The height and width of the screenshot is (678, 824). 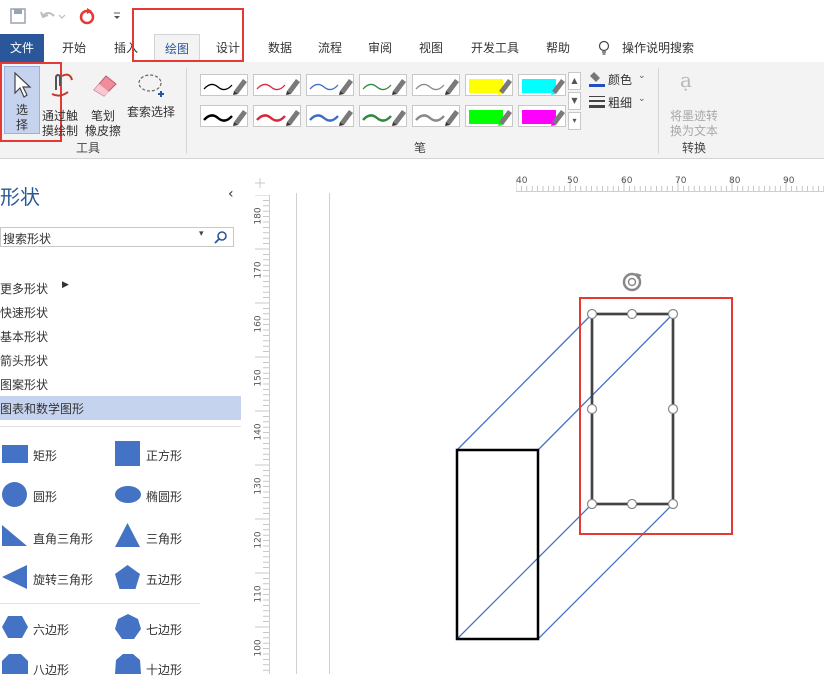 I want to click on pen-color-button: 颜色 ⌄, so click(x=619, y=79).